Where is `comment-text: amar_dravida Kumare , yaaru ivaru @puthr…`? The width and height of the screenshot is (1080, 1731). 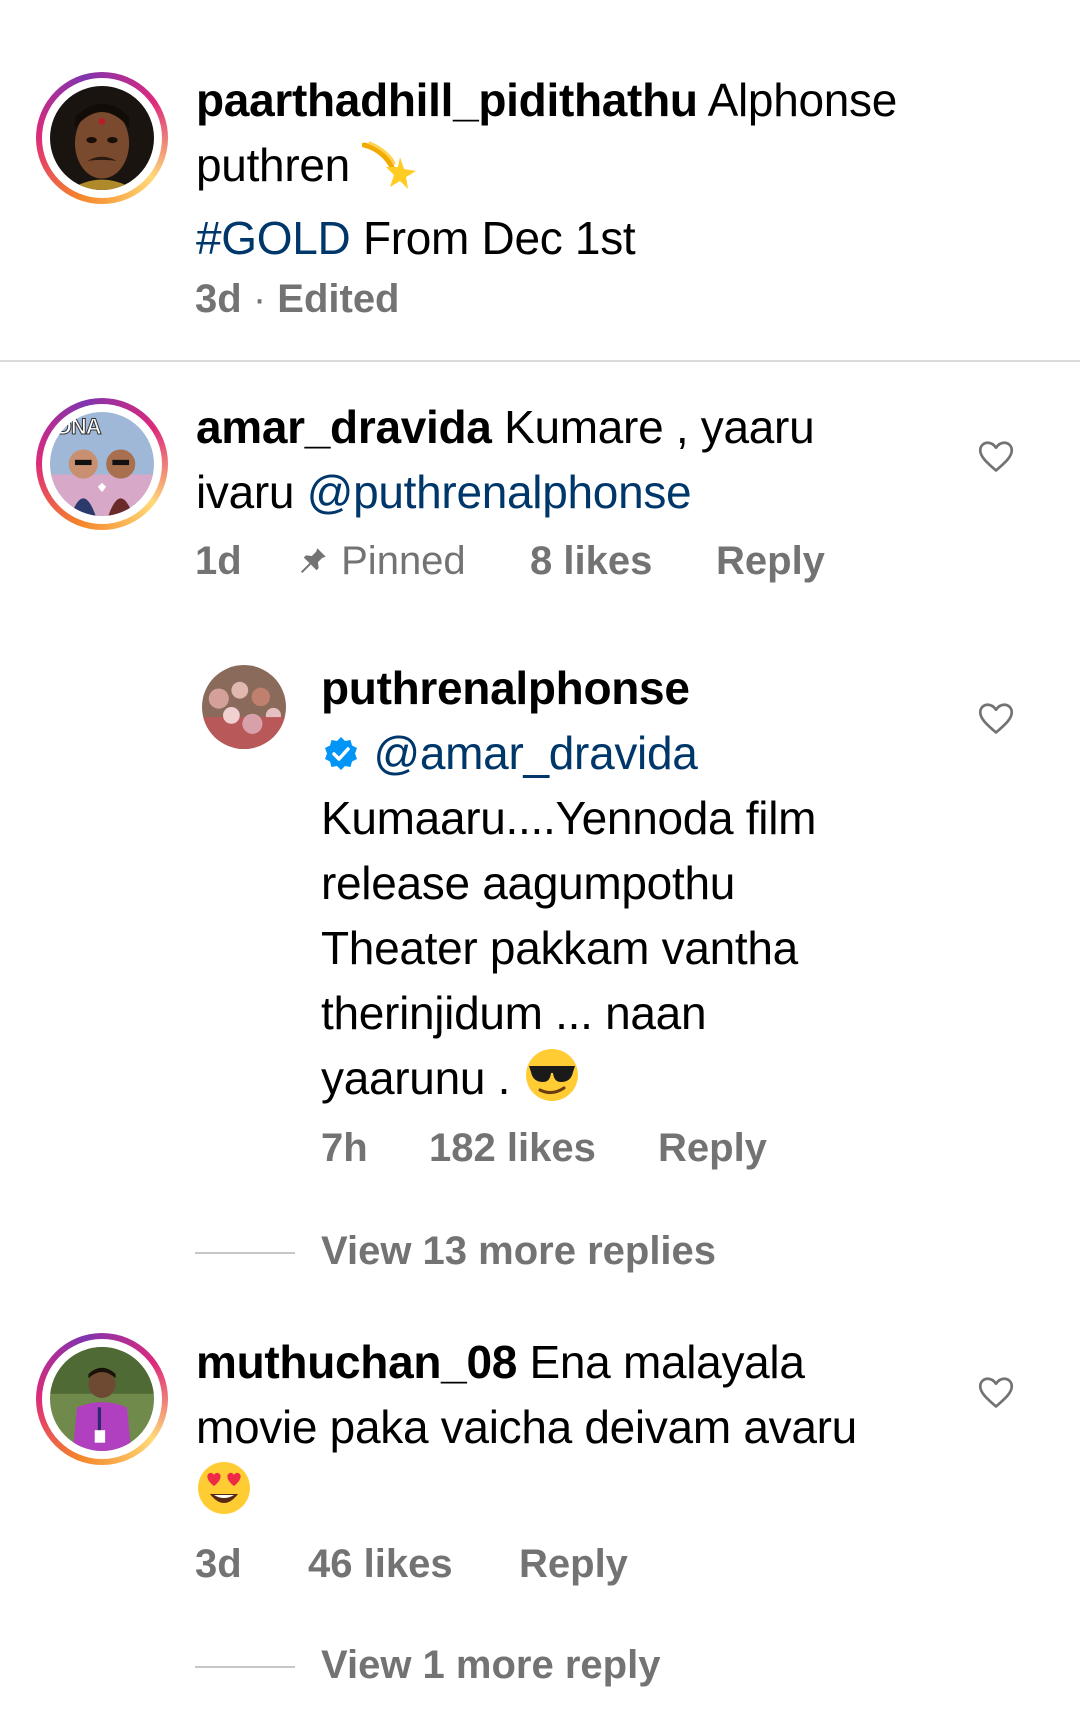
comment-text: amar_dravida Kumare , yaaru ivaru @puthr… is located at coordinates (505, 459).